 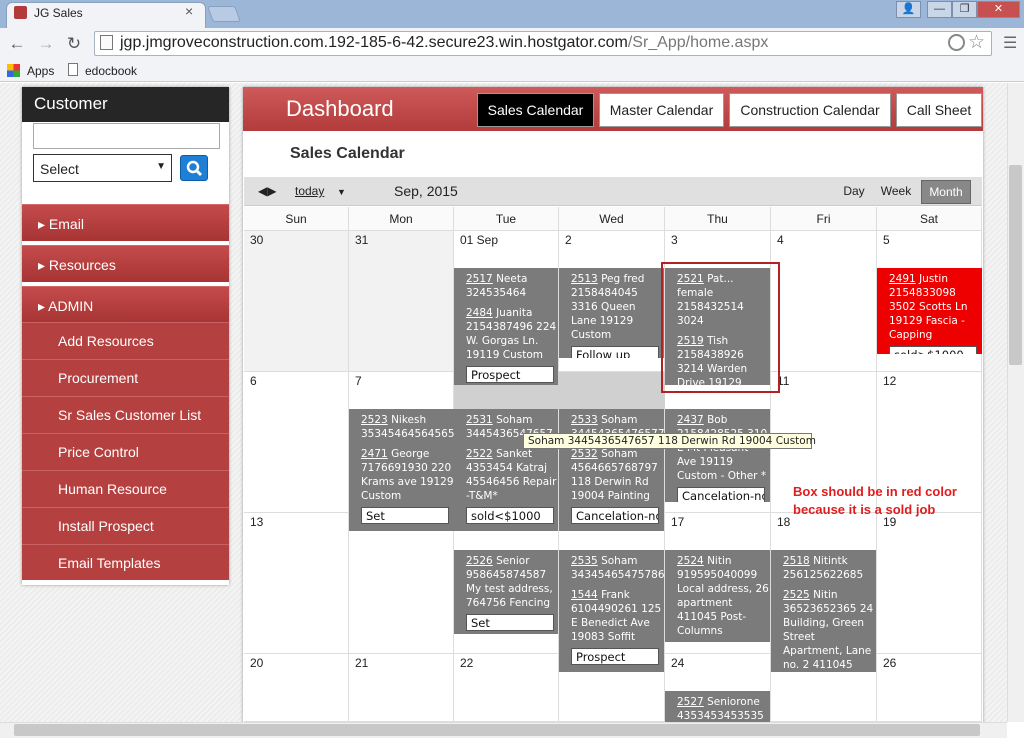 I want to click on next-month-icon: ▶, so click(x=271, y=191).